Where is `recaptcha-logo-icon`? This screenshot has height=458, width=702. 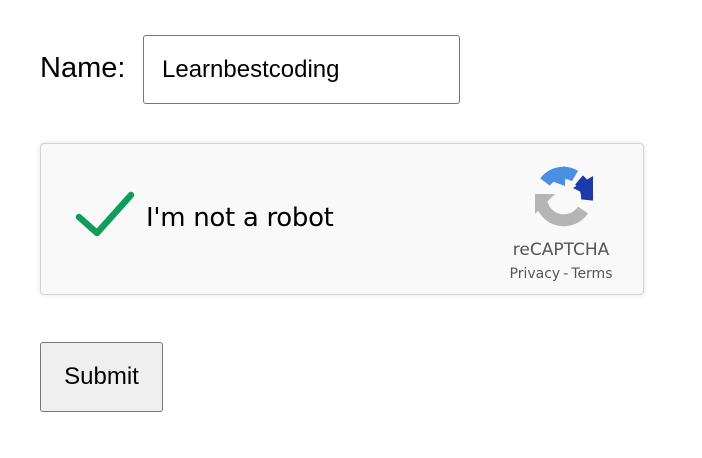 recaptcha-logo-icon is located at coordinates (564, 196).